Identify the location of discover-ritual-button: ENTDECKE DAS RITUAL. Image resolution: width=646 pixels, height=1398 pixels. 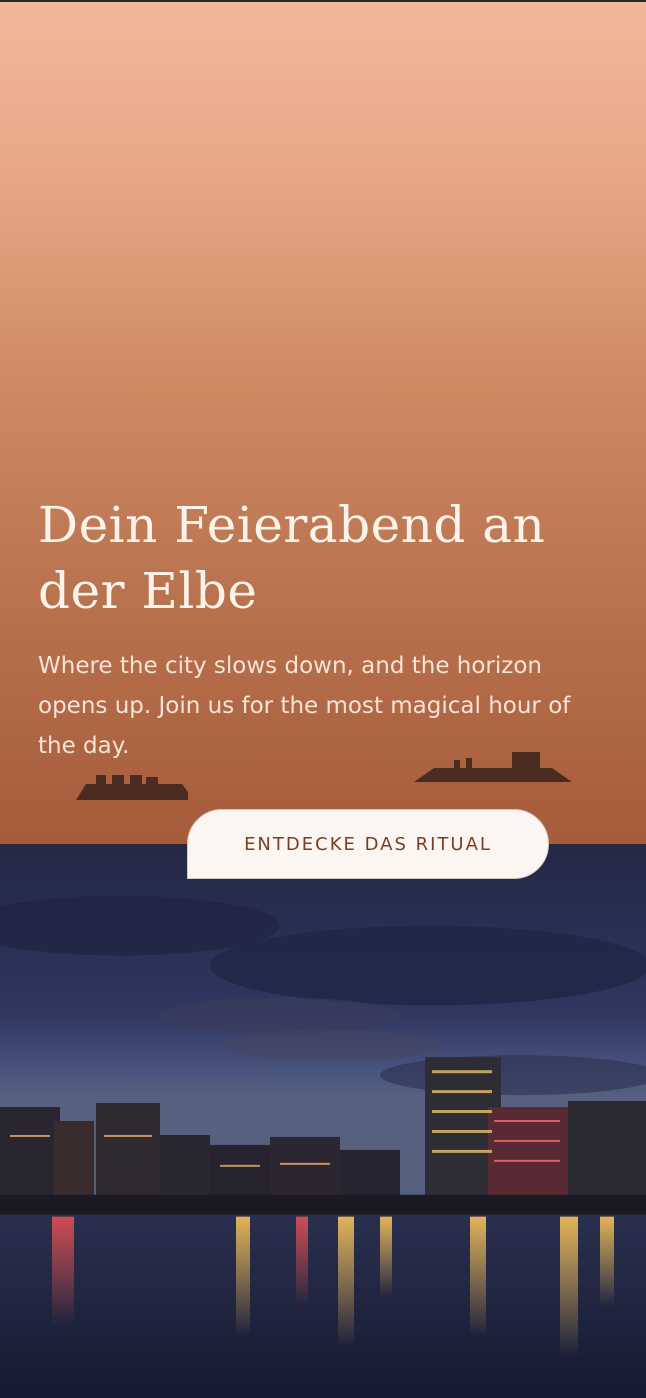
(368, 844).